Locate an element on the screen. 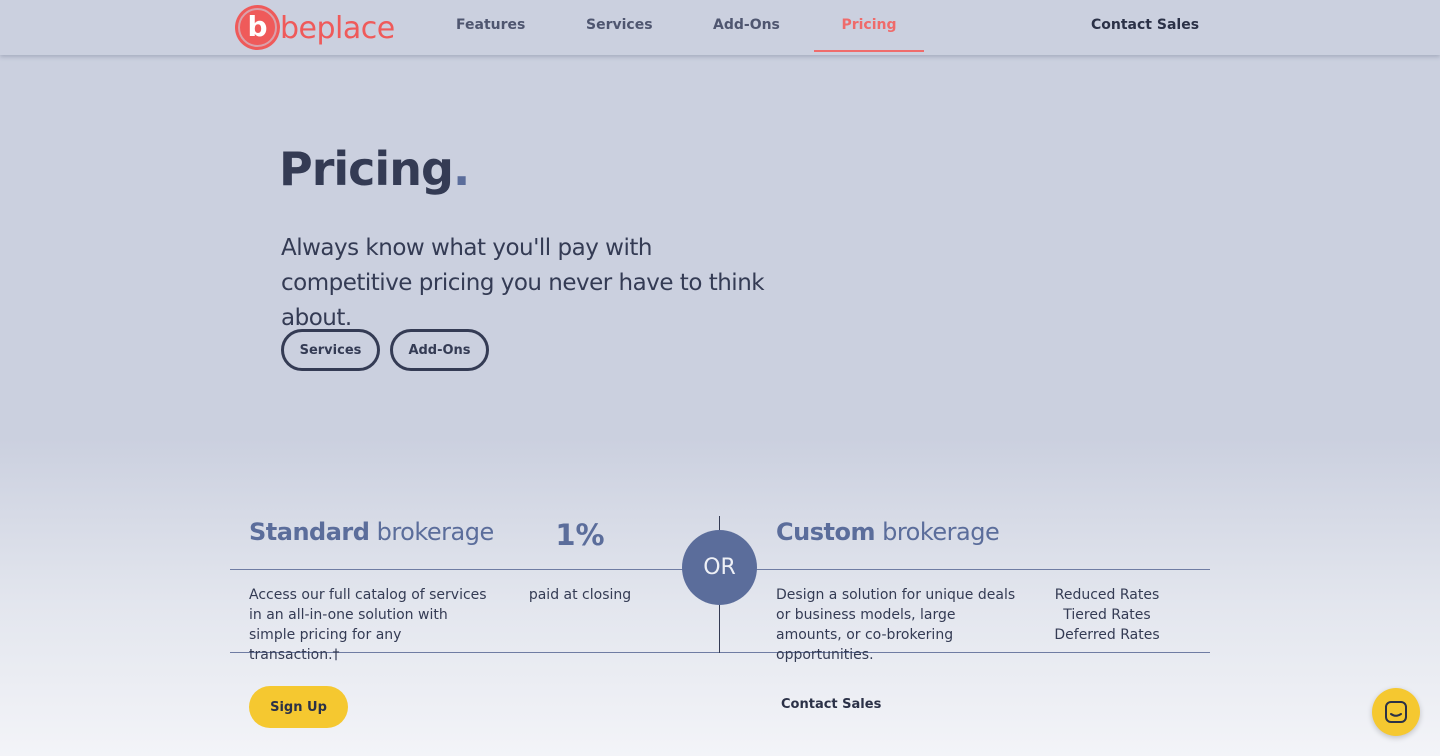 This screenshot has width=1440, height=756. chat-launcher-button is located at coordinates (1396, 712).